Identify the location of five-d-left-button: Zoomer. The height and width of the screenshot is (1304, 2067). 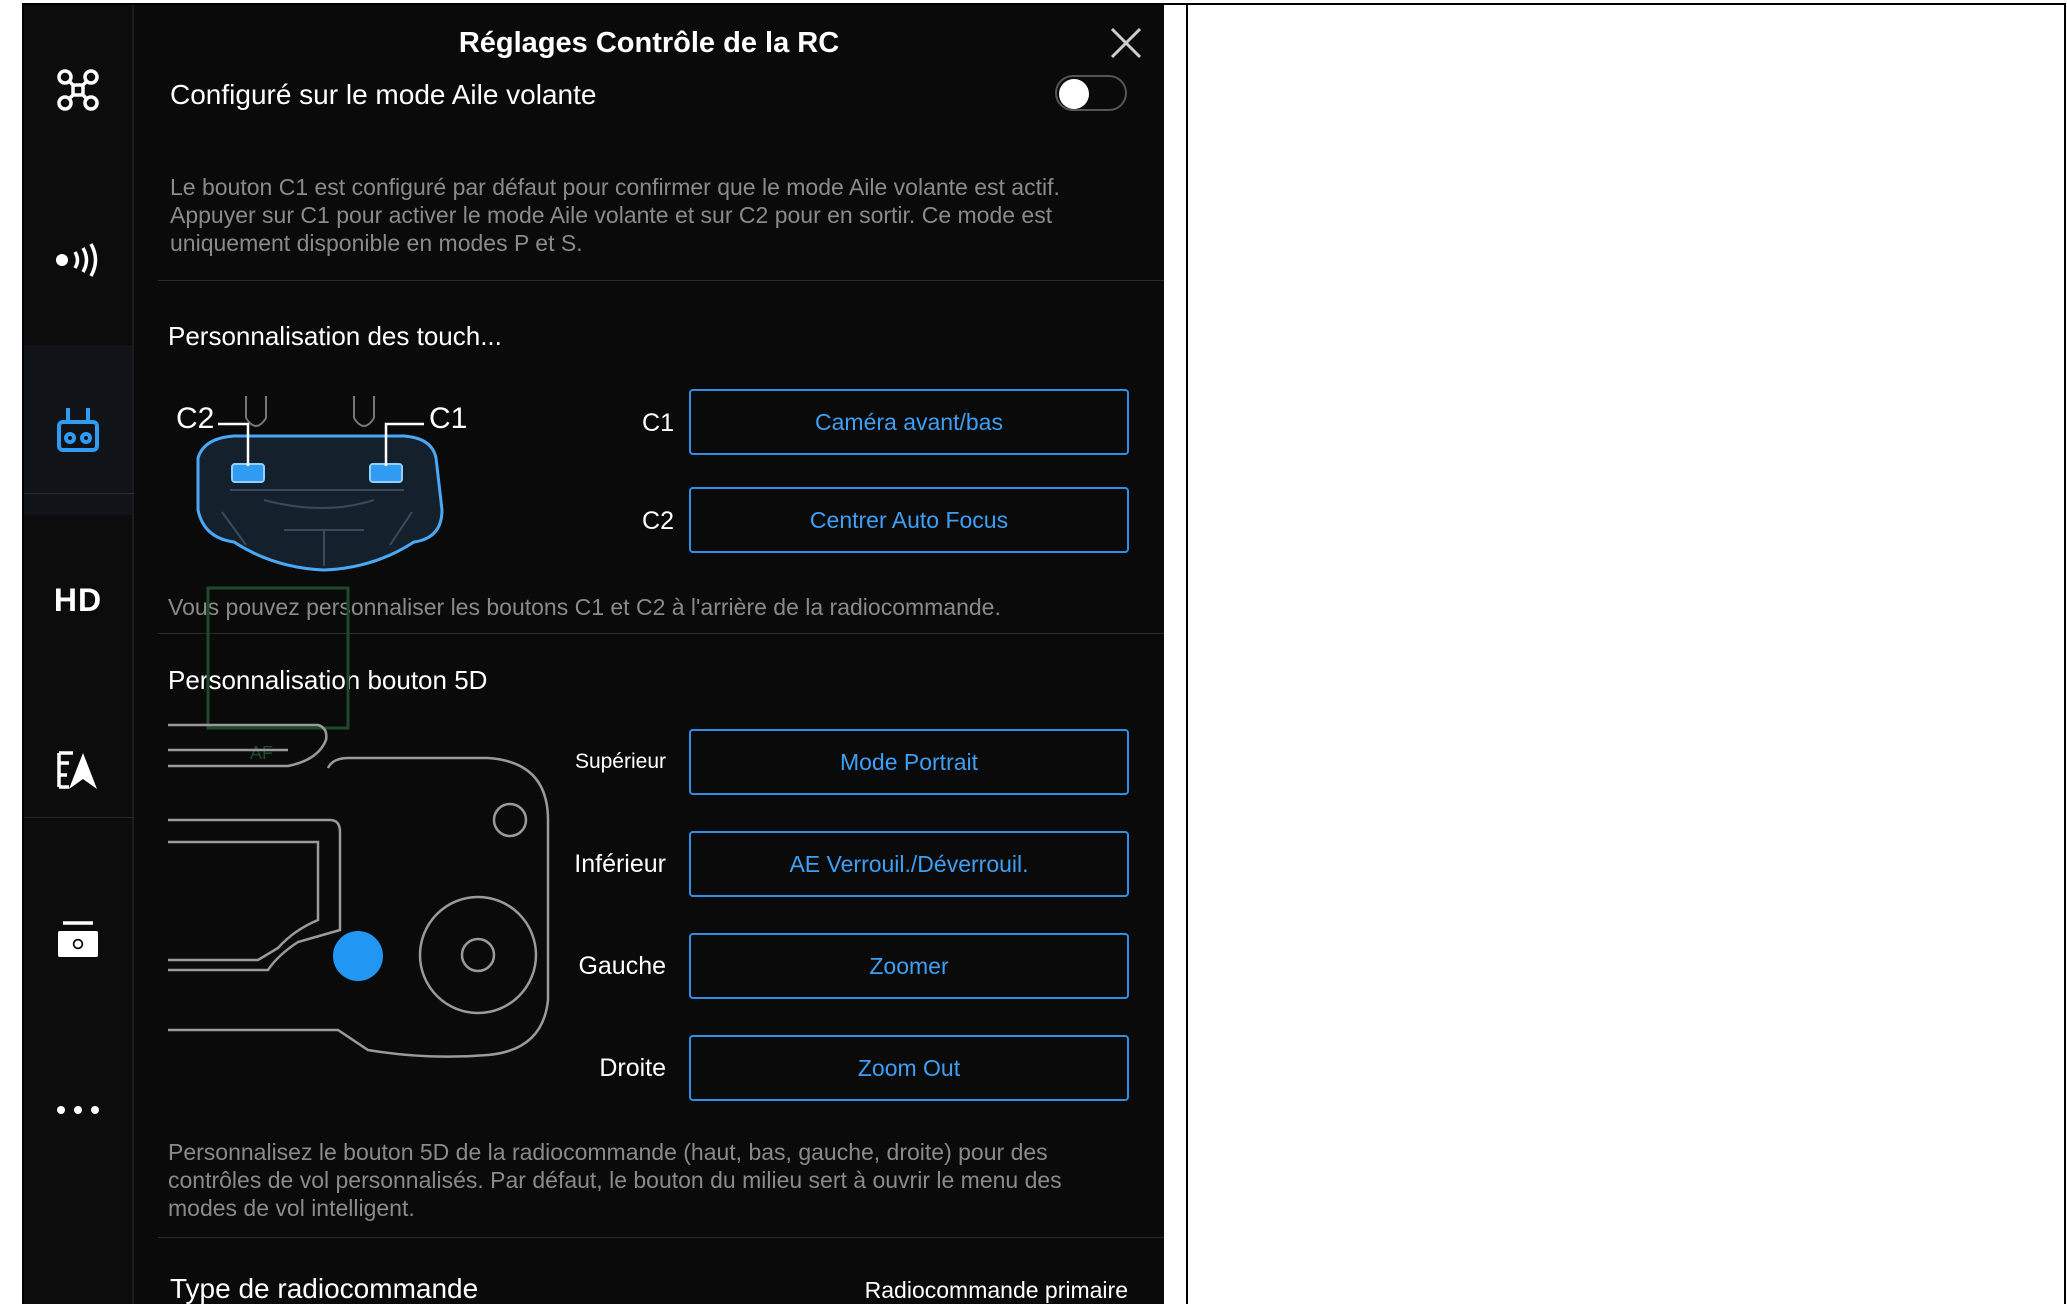
(909, 966).